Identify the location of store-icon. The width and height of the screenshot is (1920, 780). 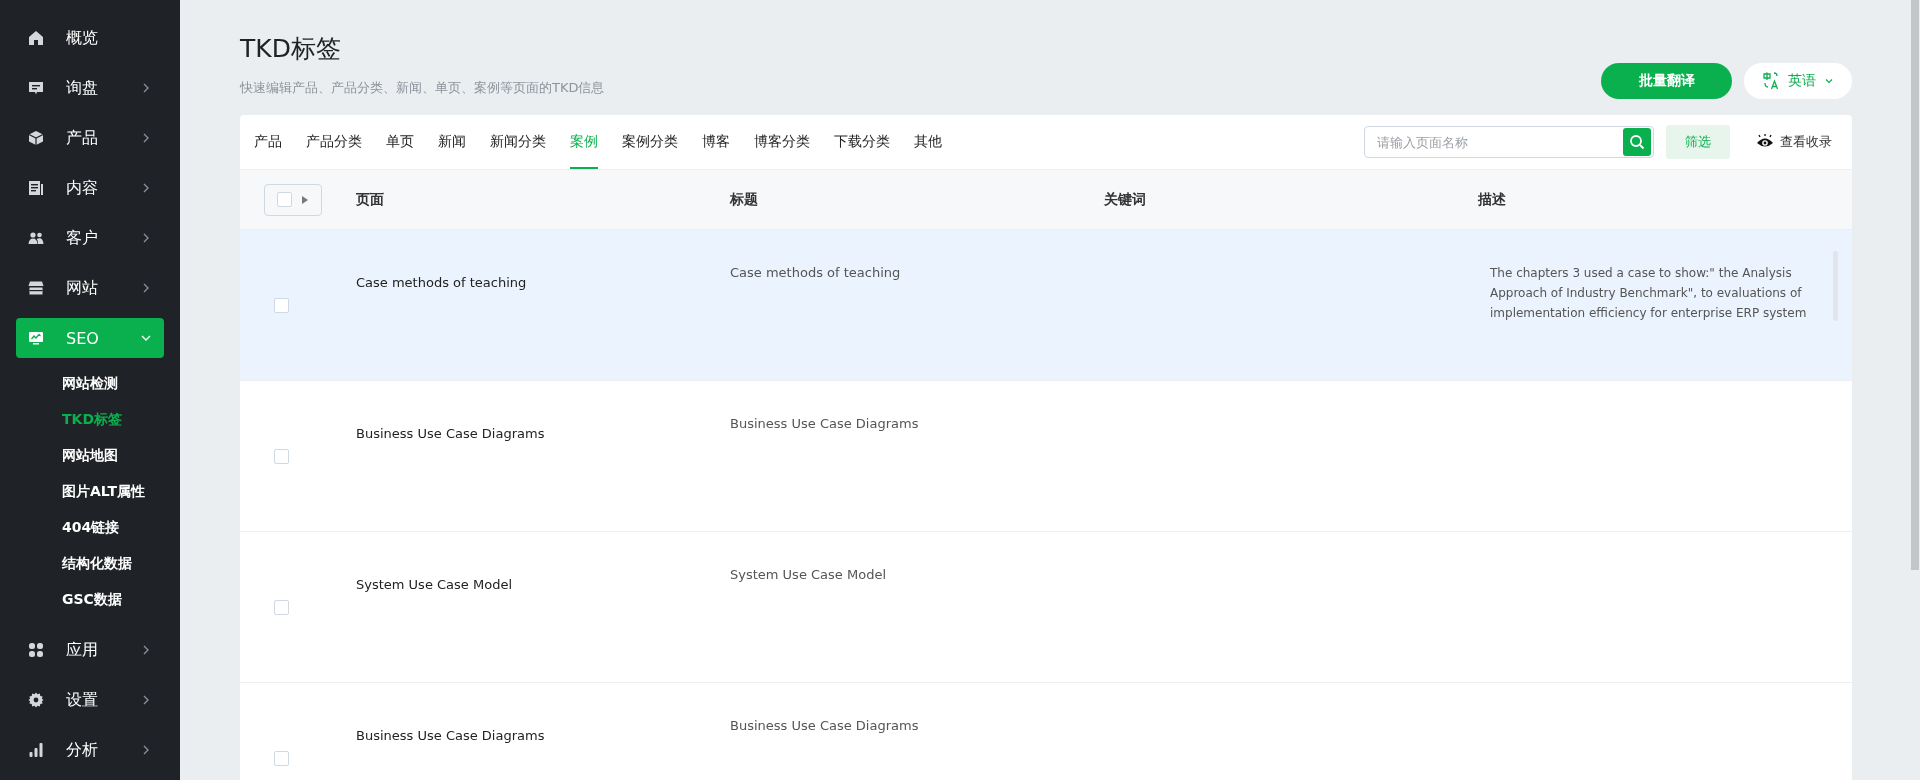
(36, 288).